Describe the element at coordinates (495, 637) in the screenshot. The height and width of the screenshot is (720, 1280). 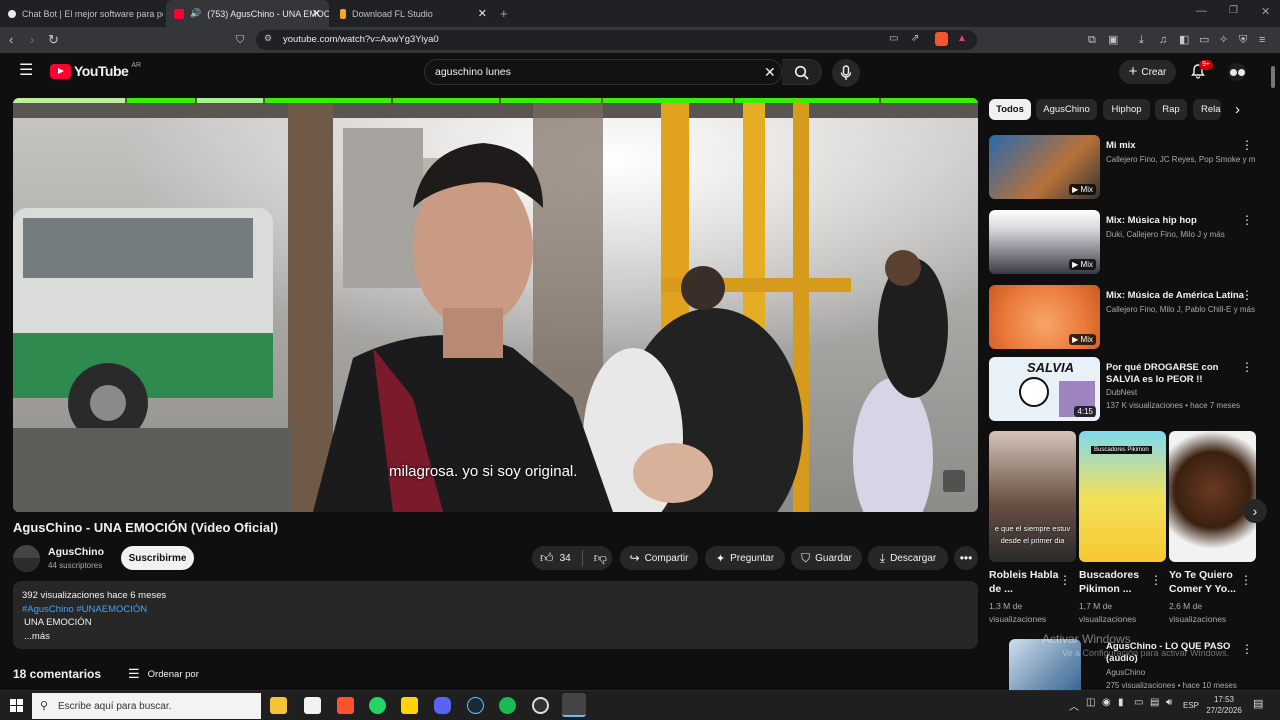
I see `show-more-link: ...más` at that location.